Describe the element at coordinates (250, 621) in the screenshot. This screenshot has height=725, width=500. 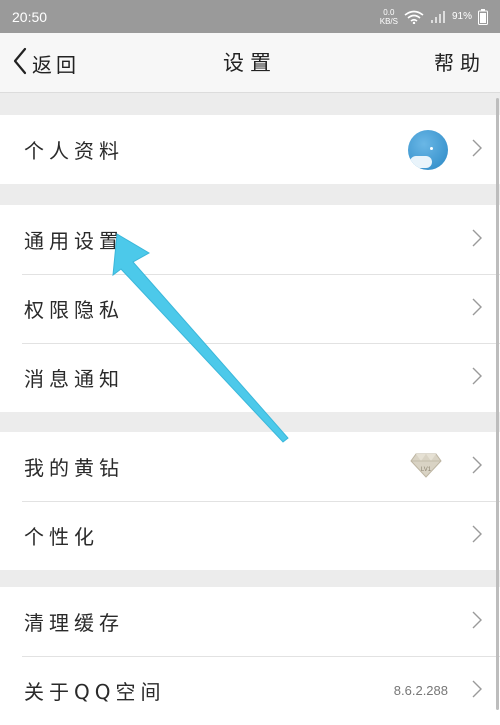
I see `settings-item-clear-cache: 清理缓存` at that location.